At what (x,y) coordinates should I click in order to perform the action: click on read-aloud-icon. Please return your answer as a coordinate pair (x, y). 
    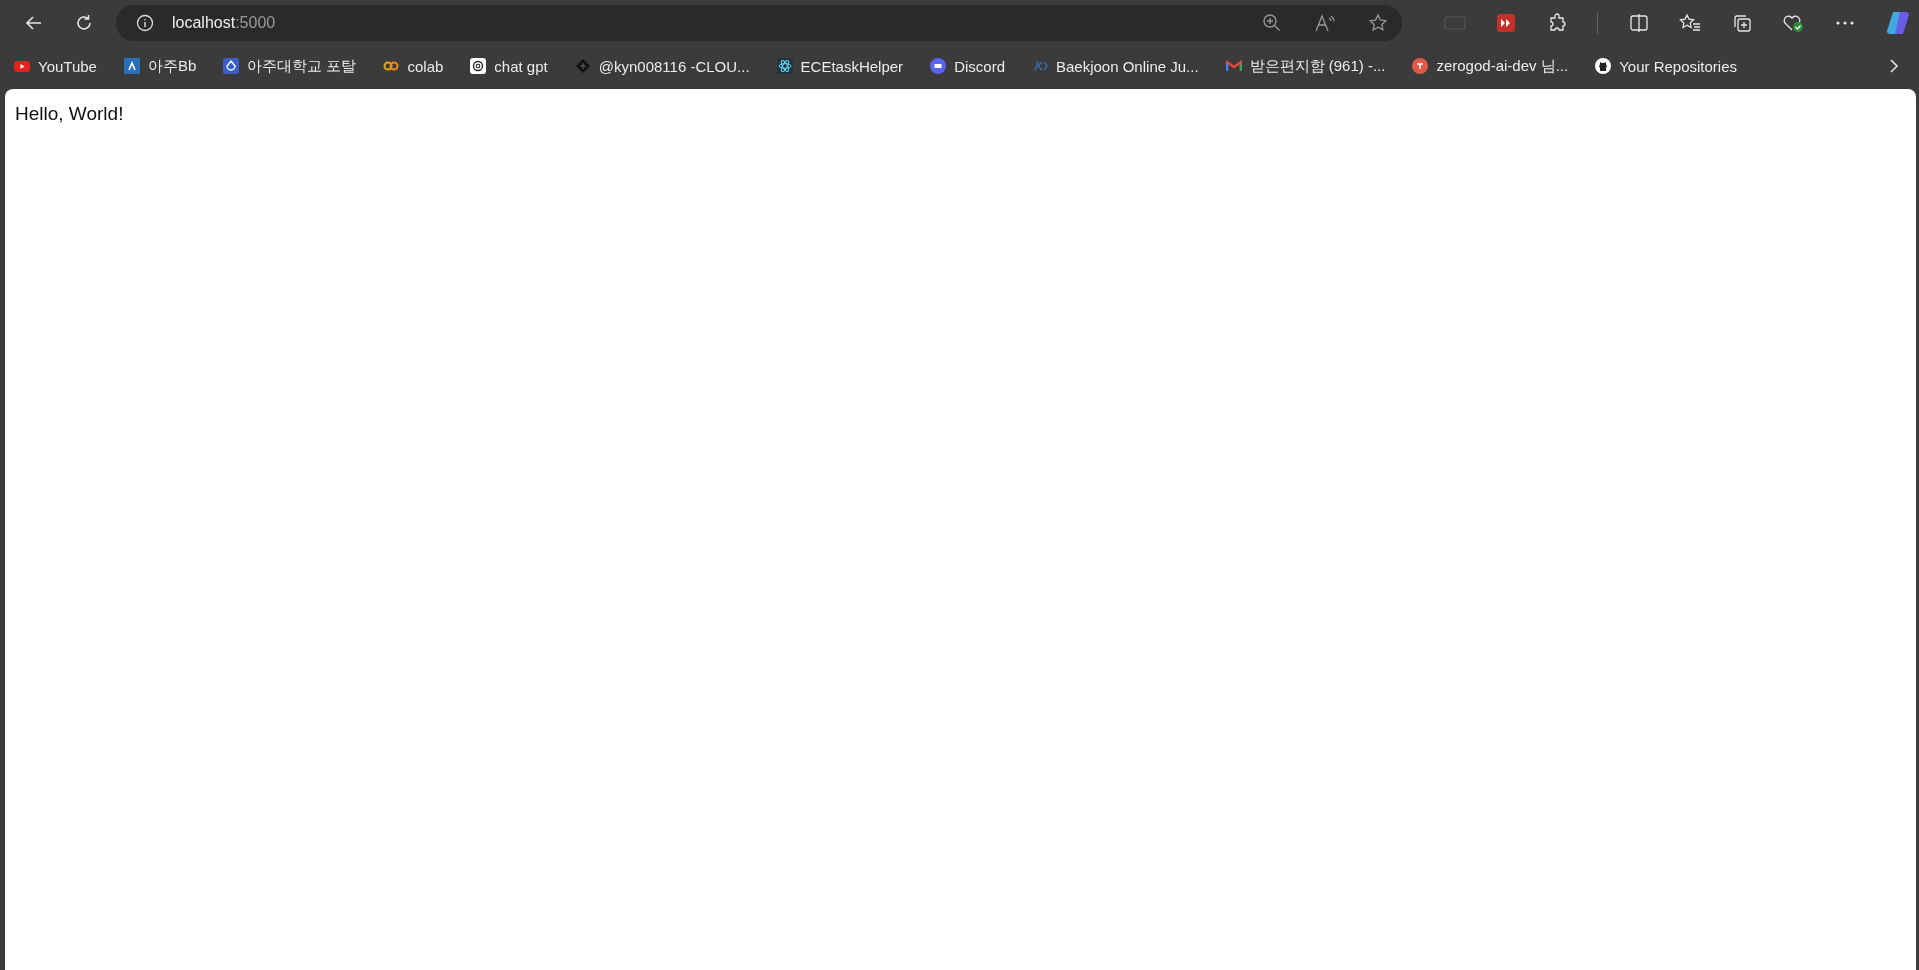
    Looking at the image, I should click on (1325, 23).